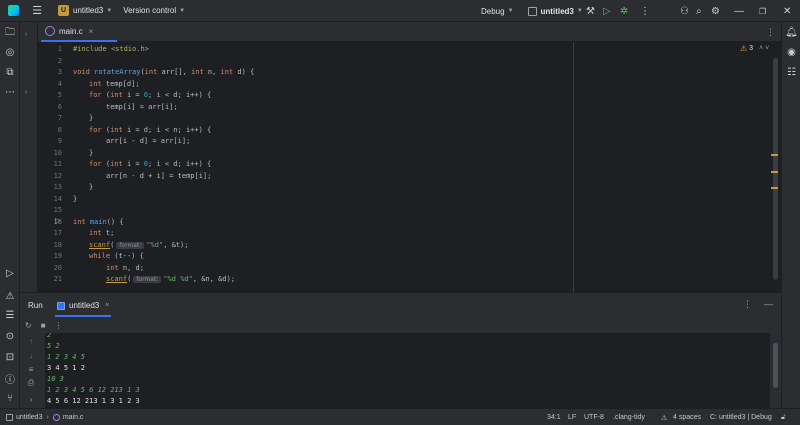  Describe the element at coordinates (171, 279) in the screenshot. I see `code-line: scanf(format: "%d %d", &n, &d);` at that location.